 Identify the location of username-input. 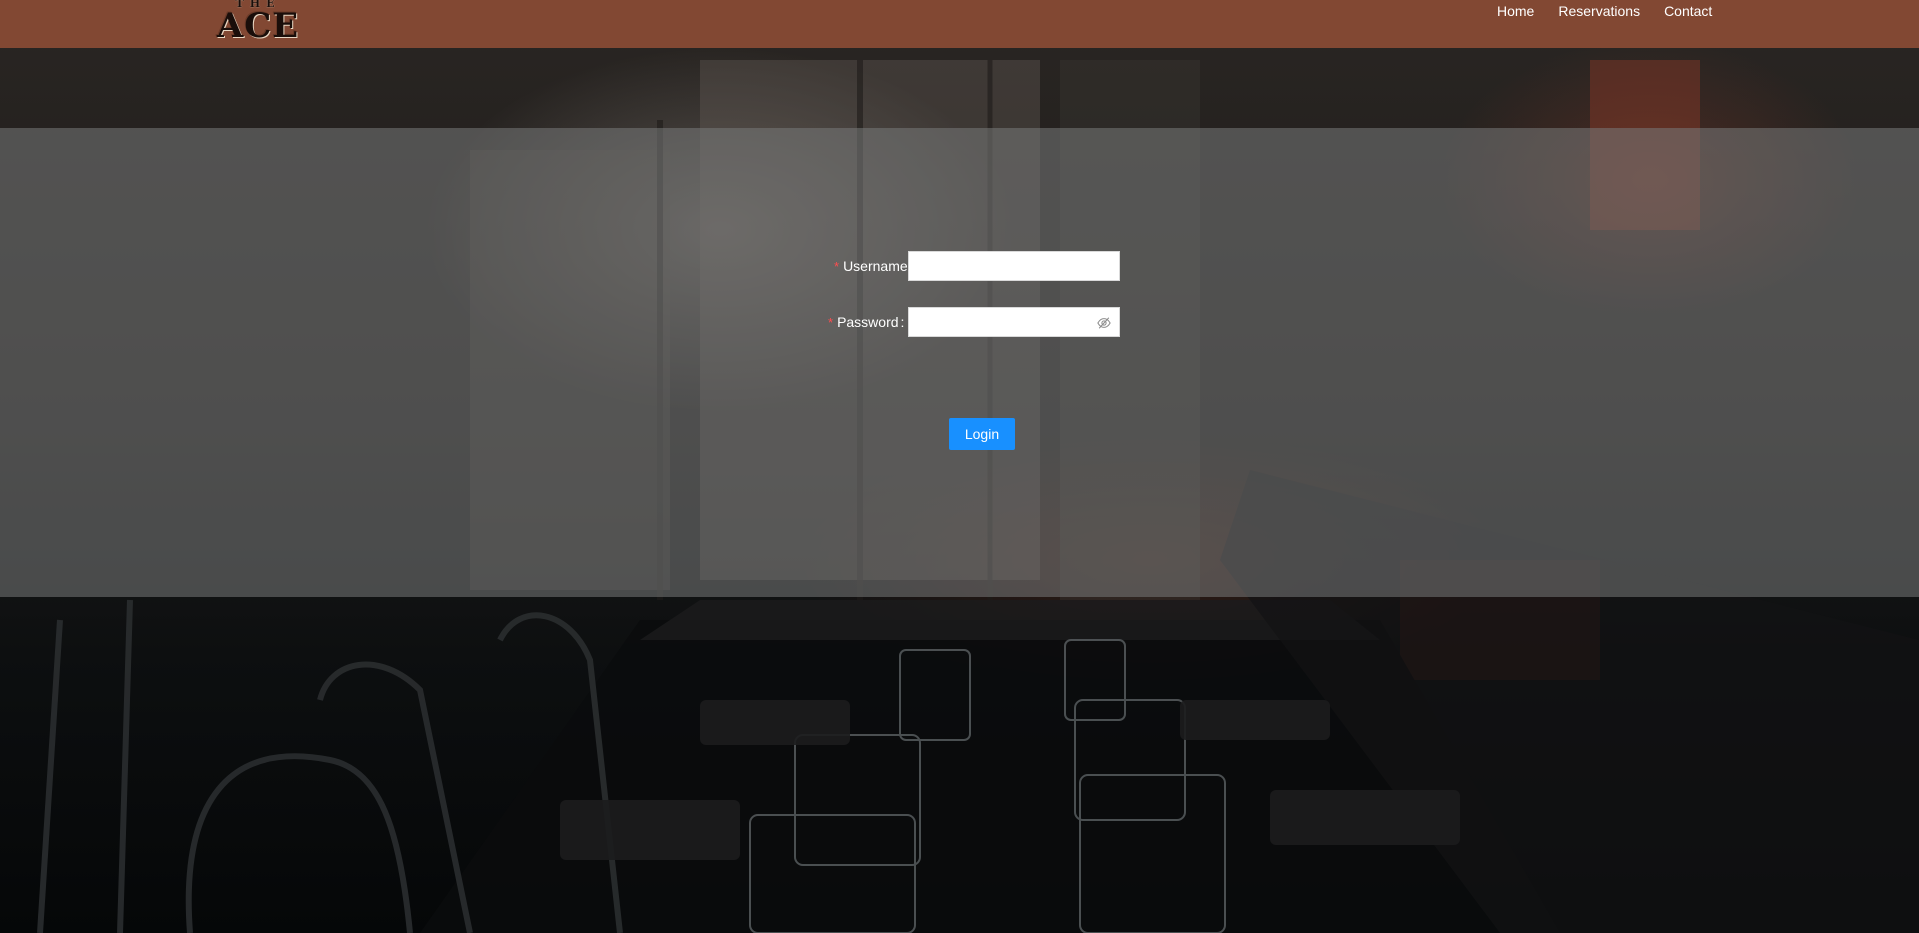
(1013, 266).